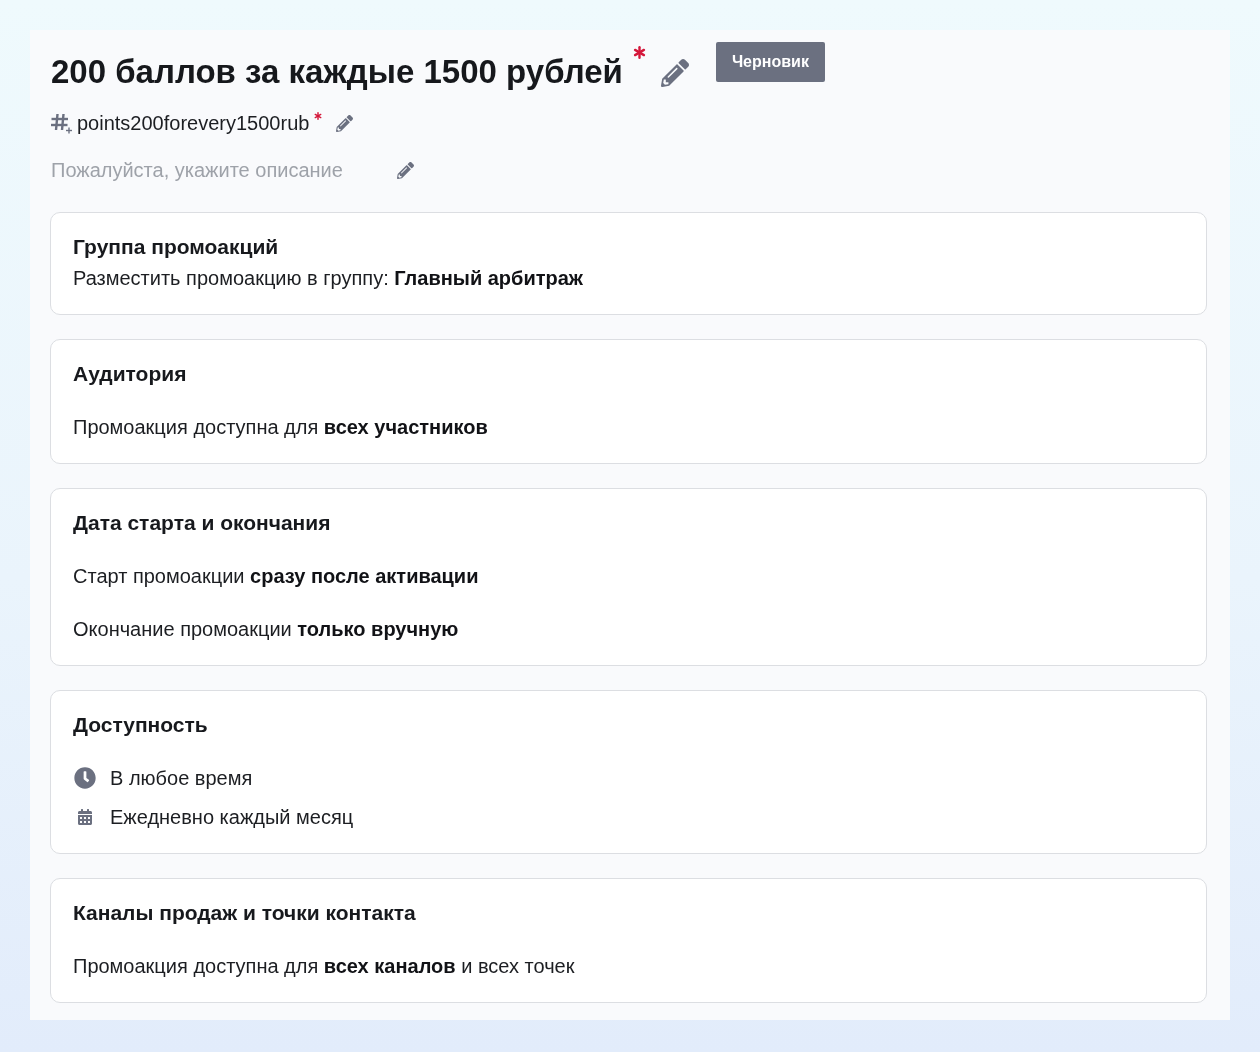  I want to click on section-title: Группа промоакций, so click(176, 247).